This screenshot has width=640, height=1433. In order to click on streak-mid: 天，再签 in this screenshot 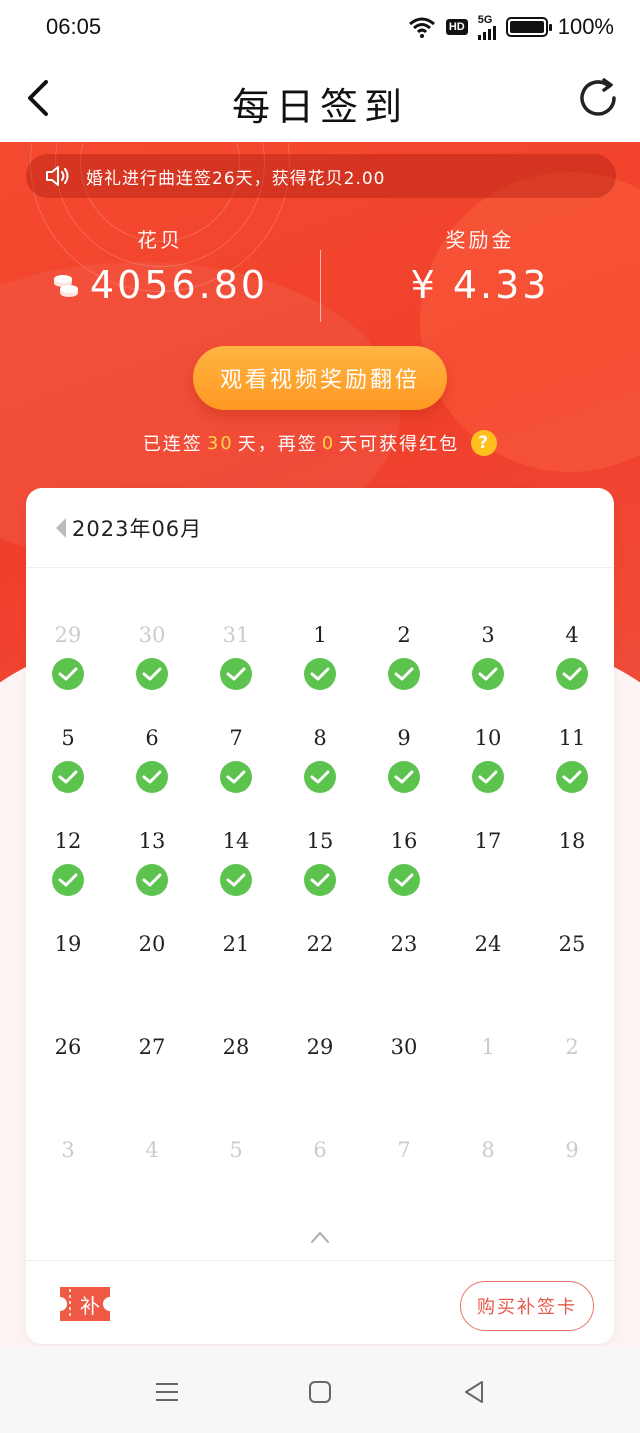, I will do `click(277, 444)`.